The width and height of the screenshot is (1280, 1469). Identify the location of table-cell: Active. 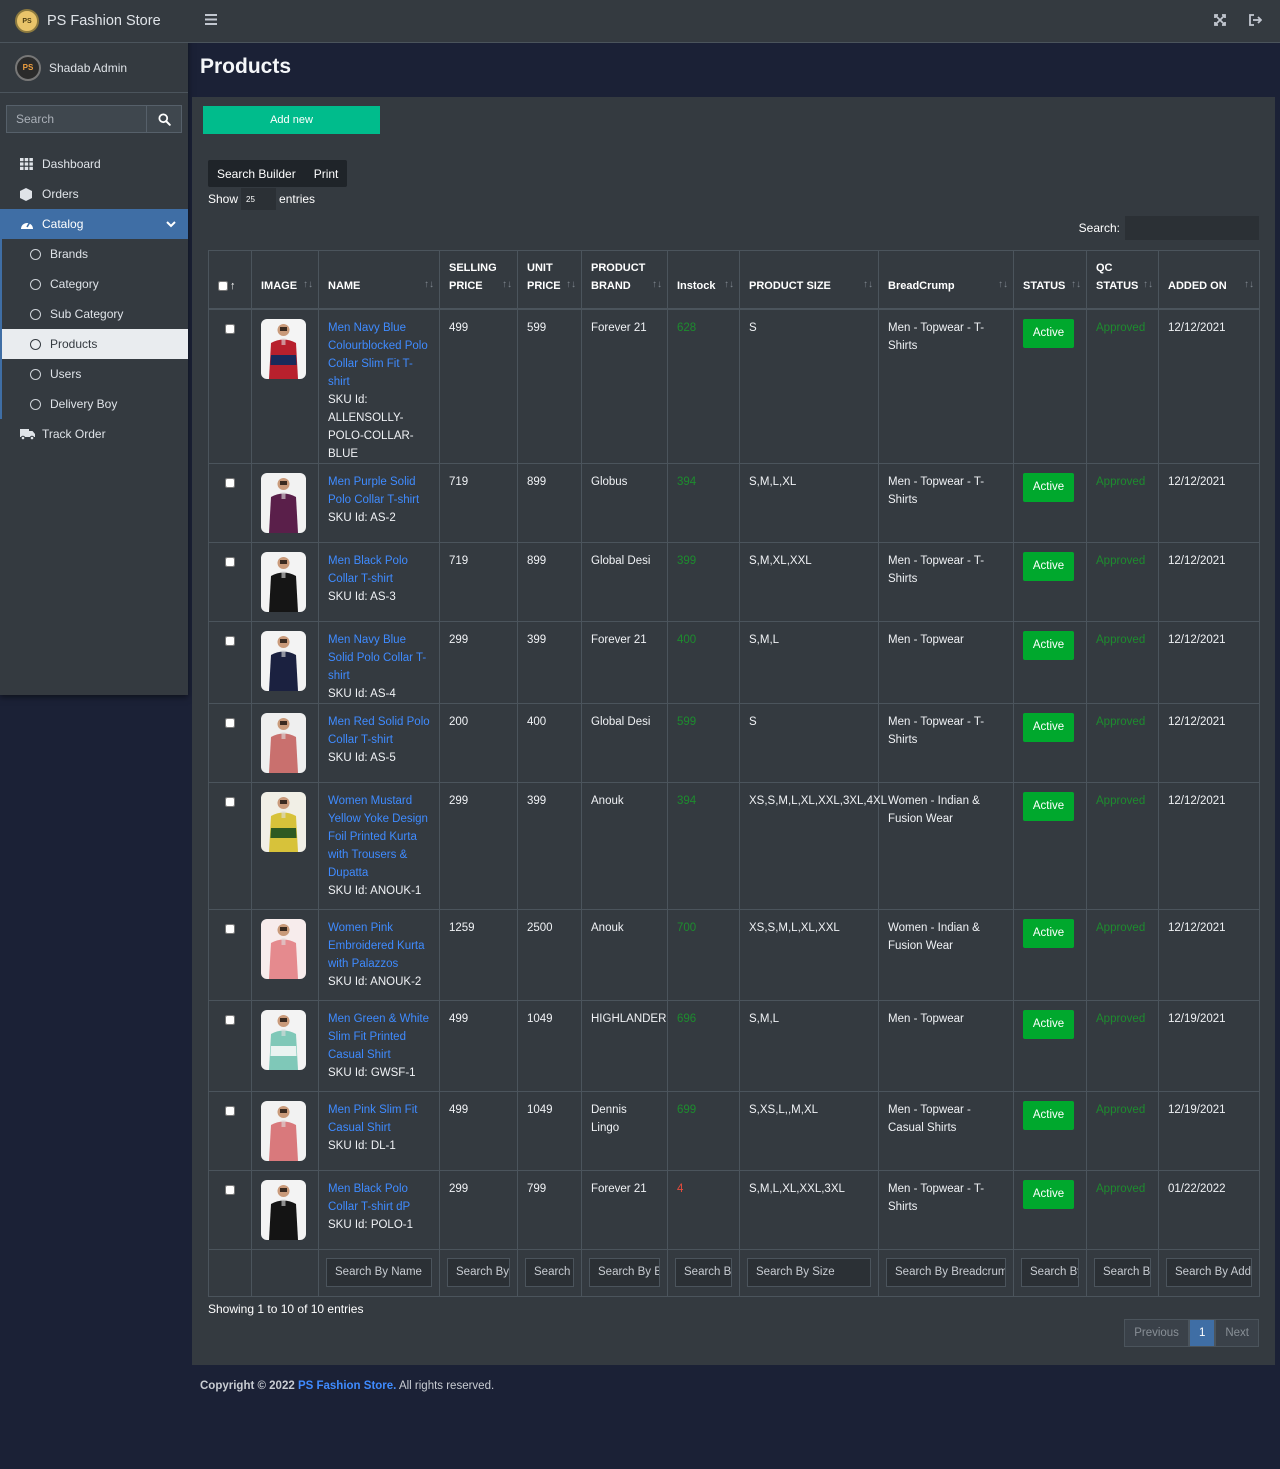
(1050, 386).